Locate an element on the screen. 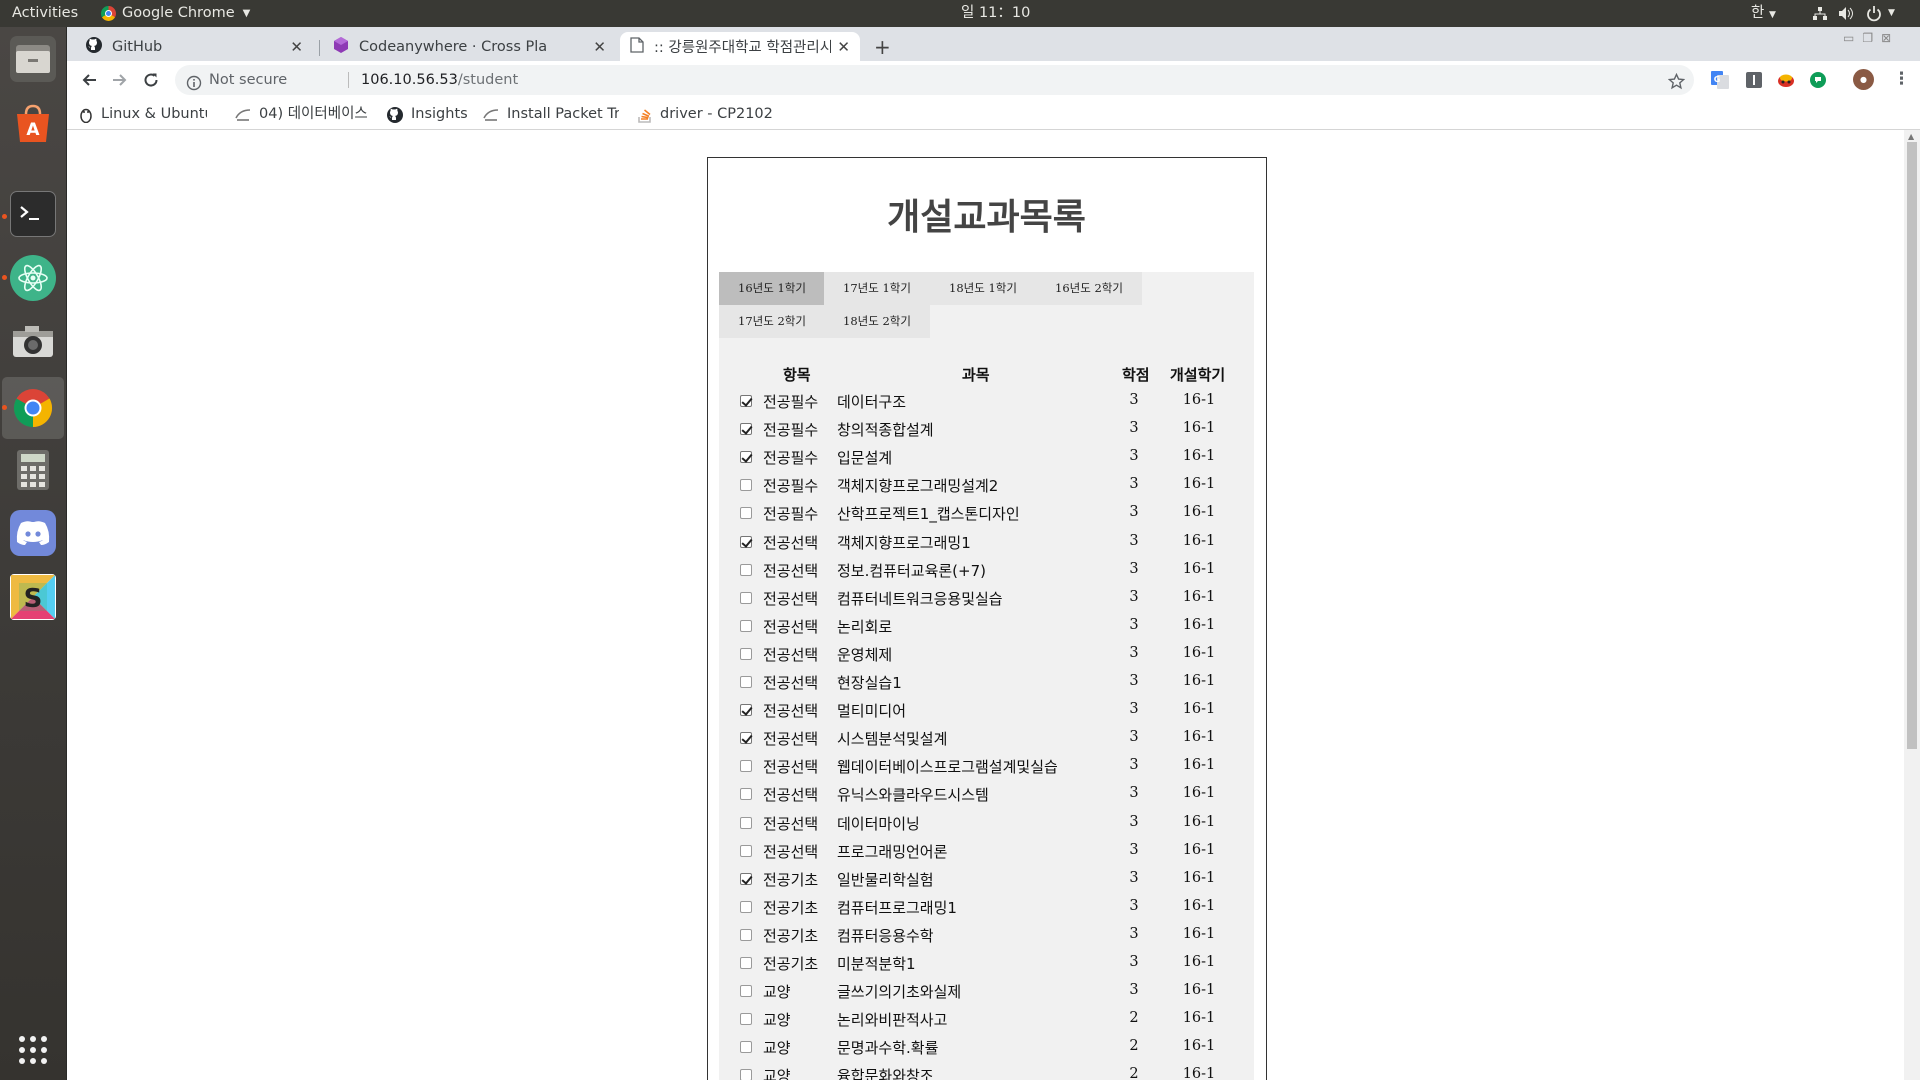 Image resolution: width=1920 pixels, height=1080 pixels. new-tab-button: + is located at coordinates (882, 46).